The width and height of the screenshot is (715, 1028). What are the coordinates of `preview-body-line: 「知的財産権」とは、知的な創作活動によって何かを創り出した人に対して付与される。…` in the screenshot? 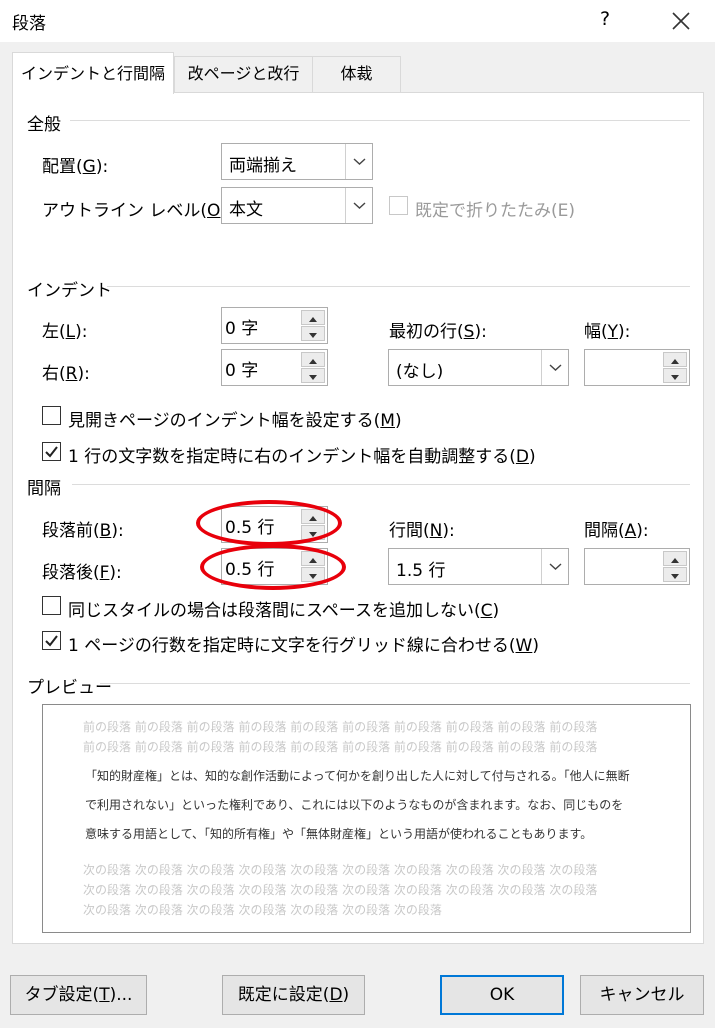 It's located at (357, 776).